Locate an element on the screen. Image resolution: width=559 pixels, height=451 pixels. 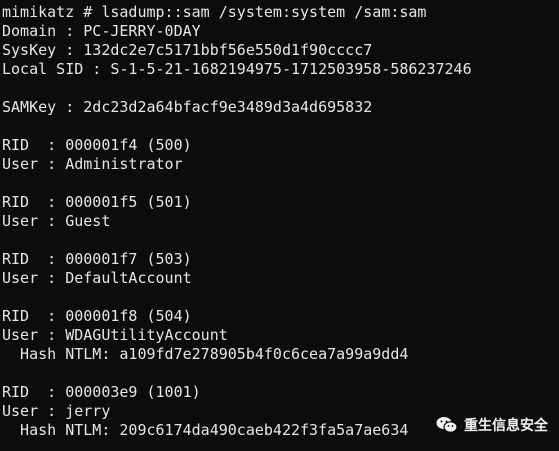
terminal-line: RID : 000003e9 (1001) is located at coordinates (101, 392).